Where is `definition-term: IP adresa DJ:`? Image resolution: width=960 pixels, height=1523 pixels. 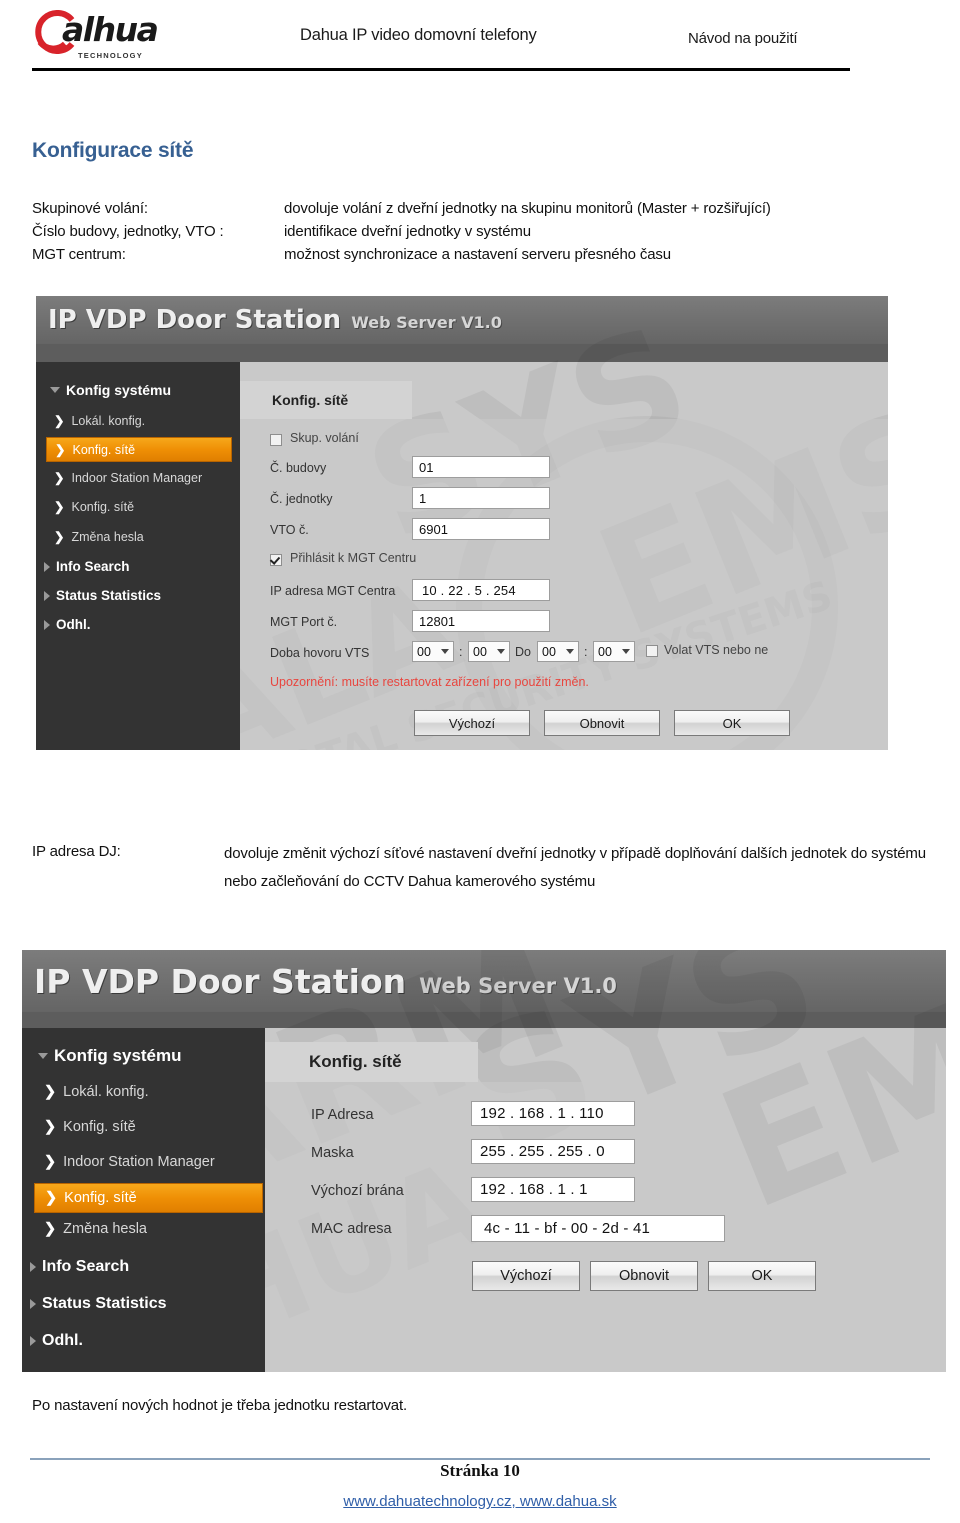
definition-term: IP adresa DJ: is located at coordinates (76, 851).